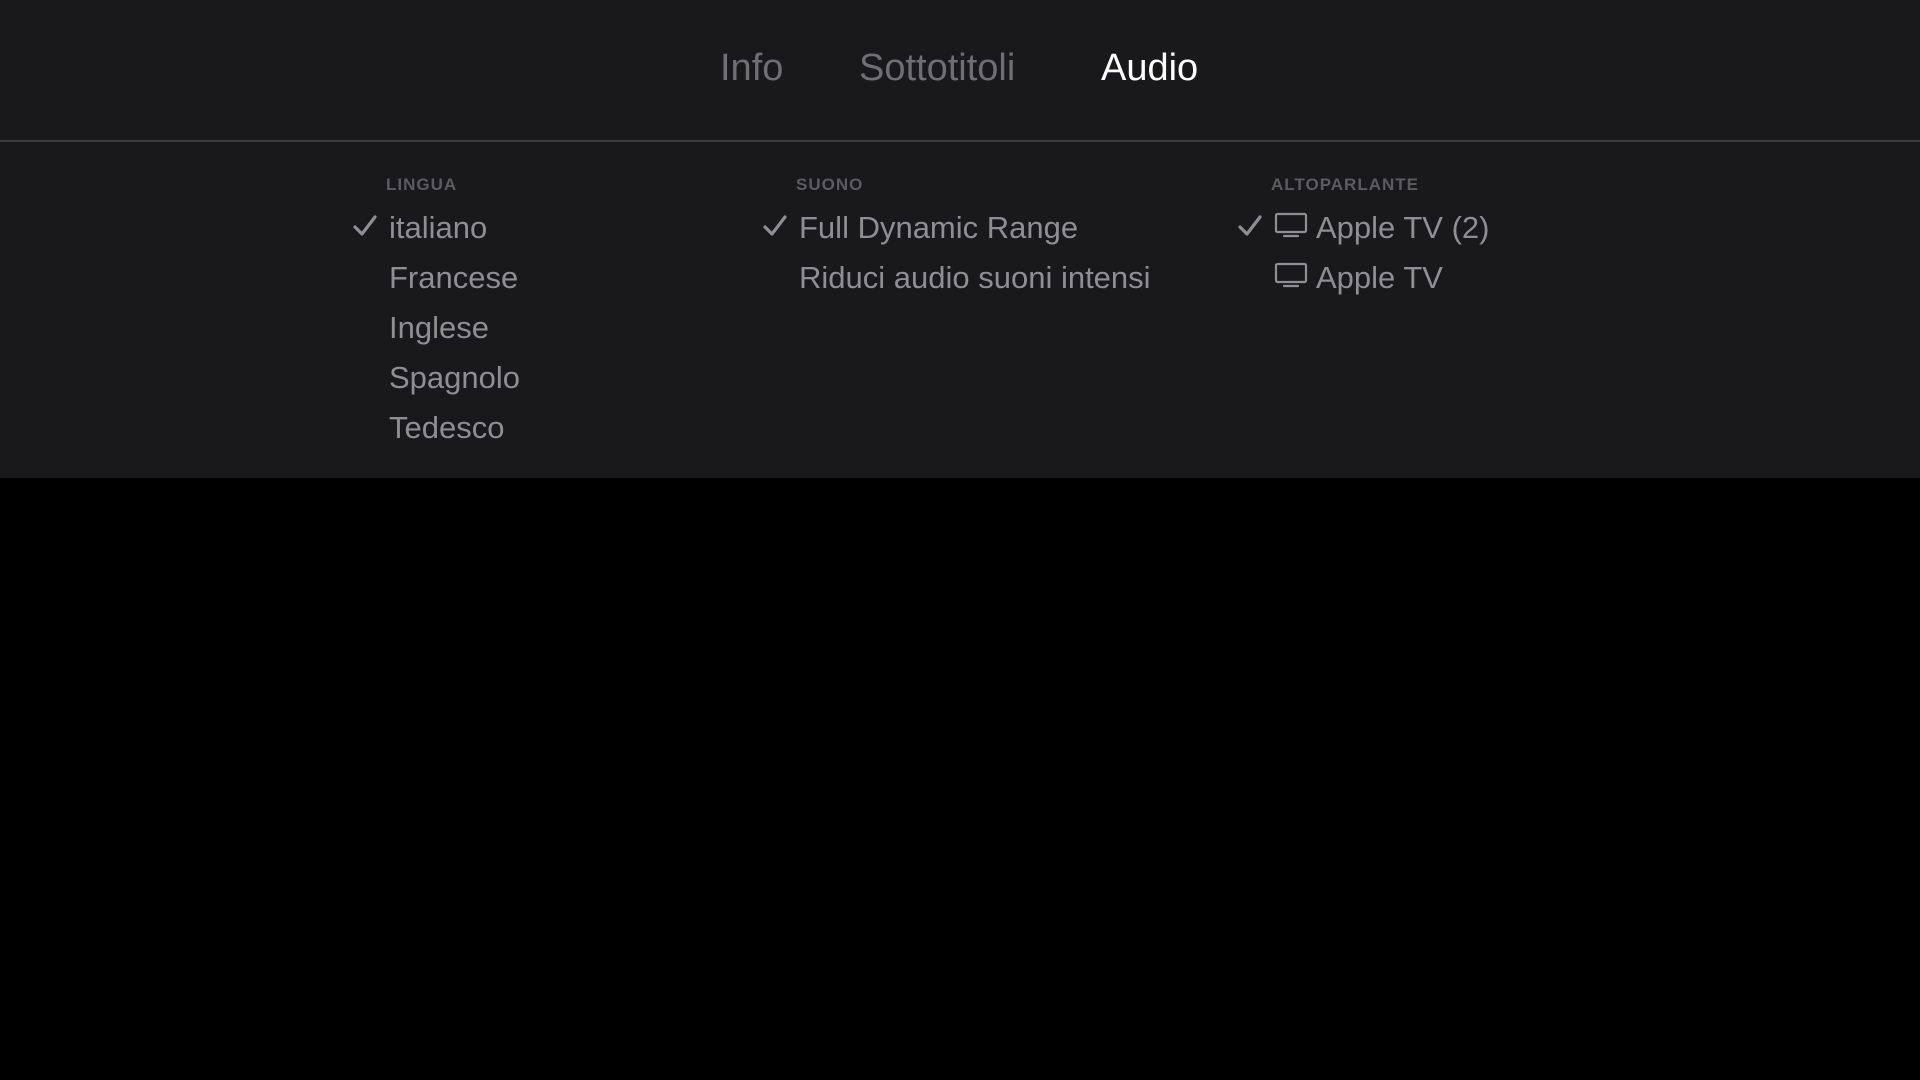 The height and width of the screenshot is (1080, 1920). What do you see at coordinates (830, 184) in the screenshot?
I see `section-header-suono: SUONO` at bounding box center [830, 184].